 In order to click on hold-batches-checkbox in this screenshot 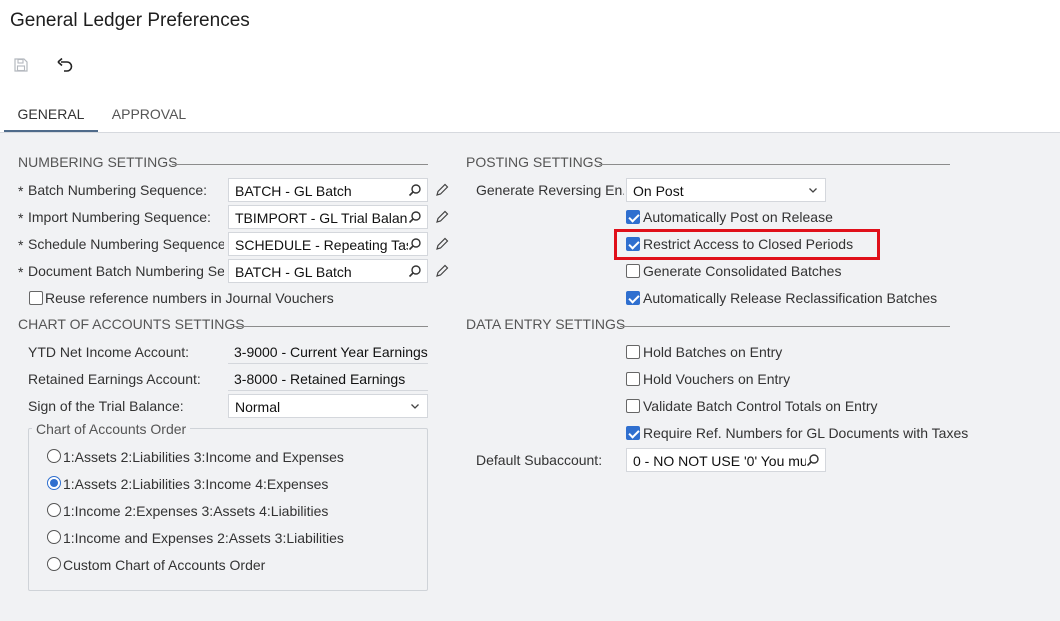, I will do `click(633, 352)`.